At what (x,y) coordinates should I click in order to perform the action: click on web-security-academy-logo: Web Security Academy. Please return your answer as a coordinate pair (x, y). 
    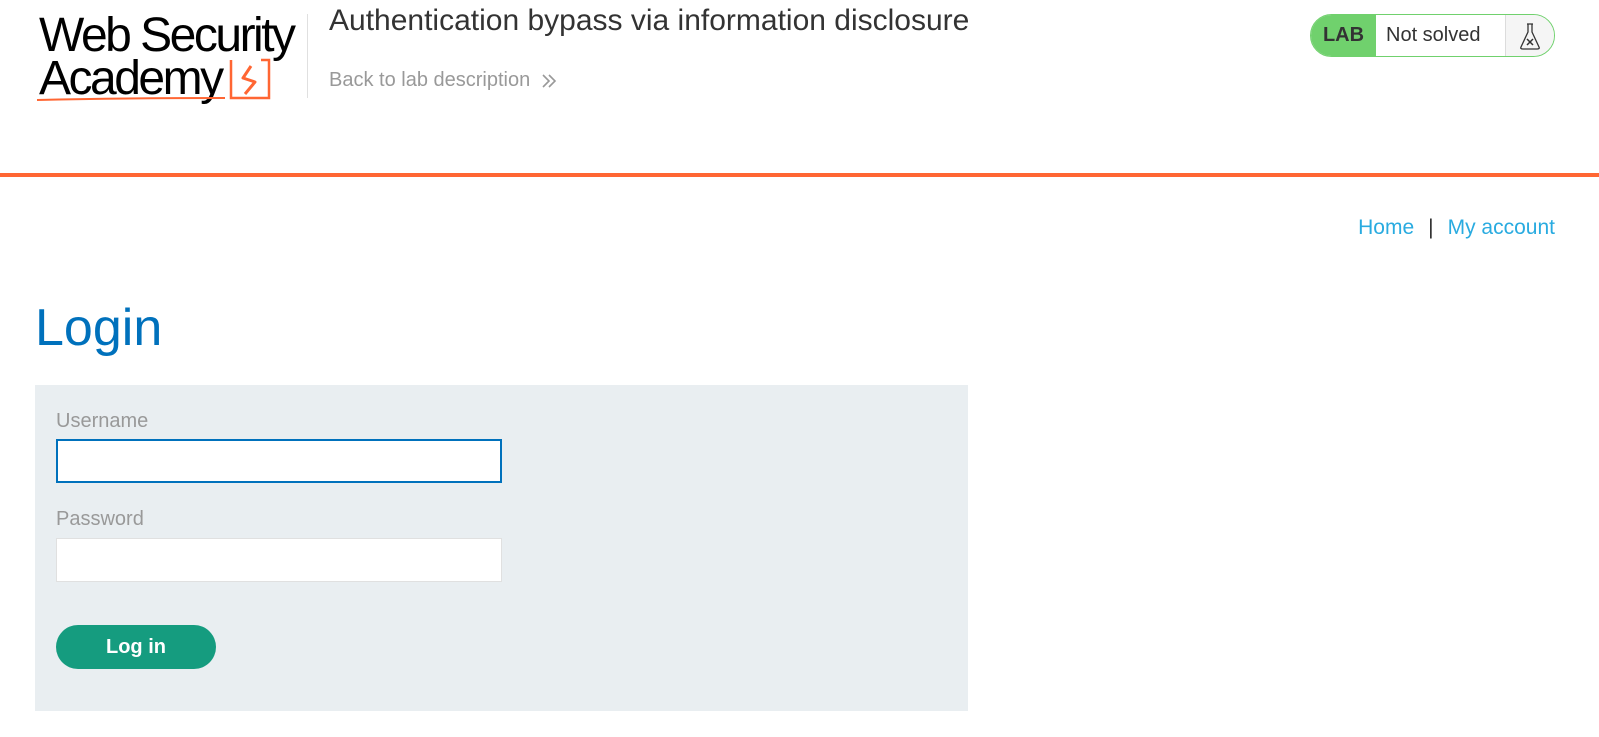
    Looking at the image, I should click on (170, 60).